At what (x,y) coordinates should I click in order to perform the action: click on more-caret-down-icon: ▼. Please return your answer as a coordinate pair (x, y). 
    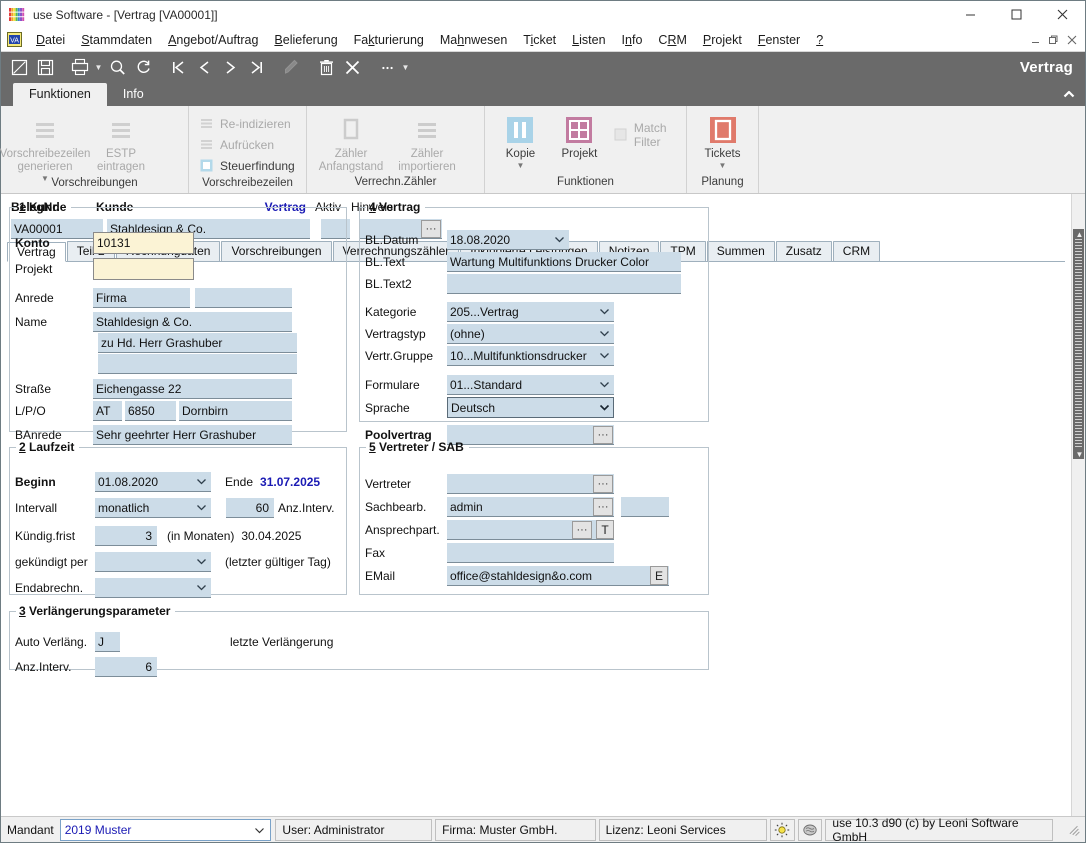
    Looking at the image, I should click on (405, 67).